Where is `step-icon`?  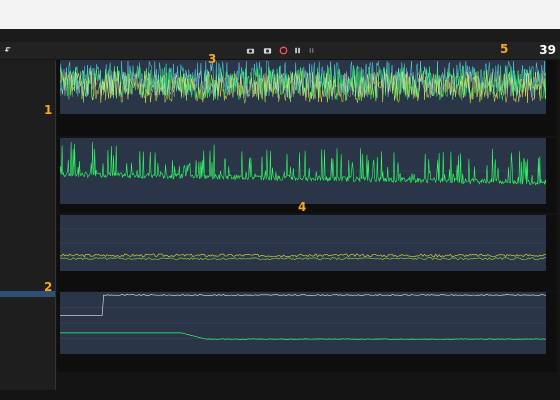 step-icon is located at coordinates (311, 50).